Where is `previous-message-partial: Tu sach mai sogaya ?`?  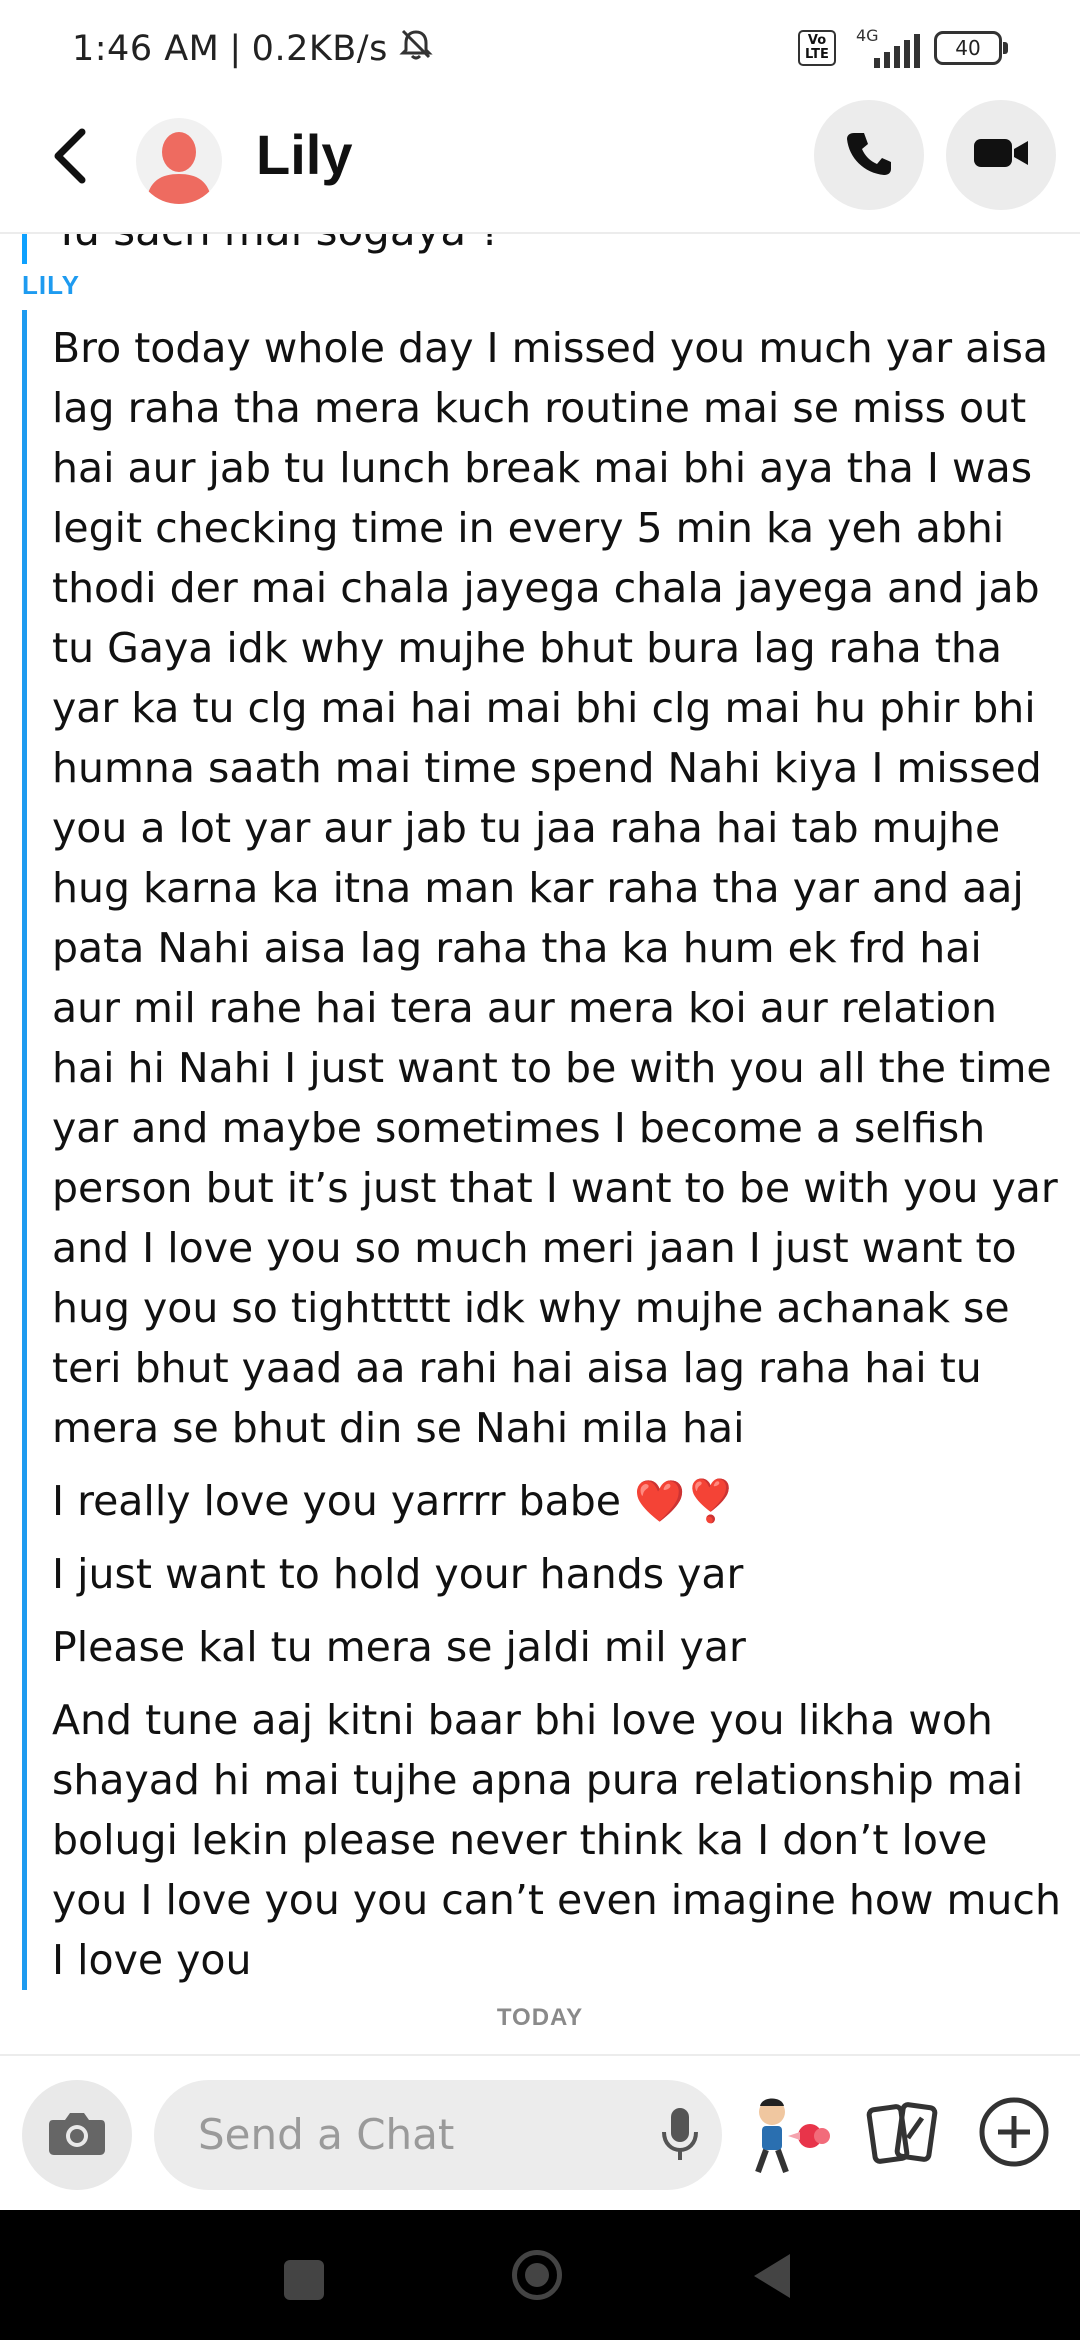 previous-message-partial: Tu sach mai sogaya ? is located at coordinates (278, 244).